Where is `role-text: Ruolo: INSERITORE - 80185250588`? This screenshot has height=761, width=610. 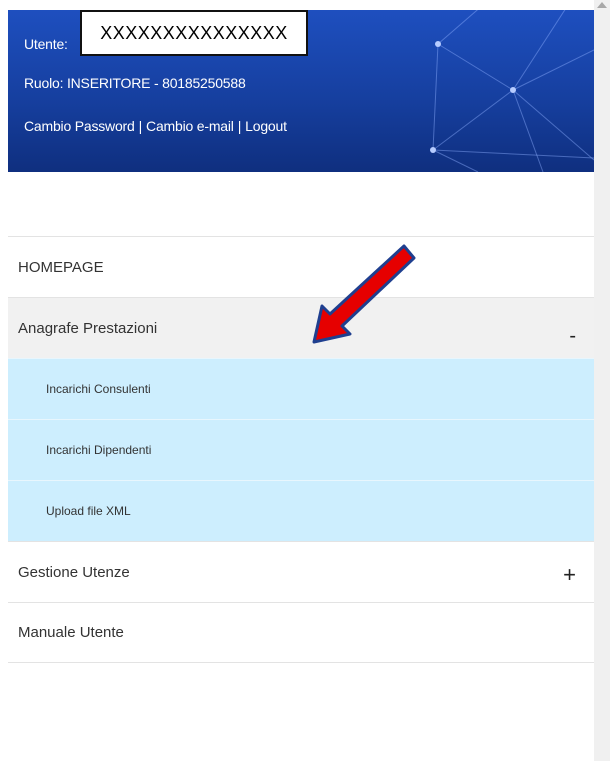
role-text: Ruolo: INSERITORE - 80185250588 is located at coordinates (135, 83).